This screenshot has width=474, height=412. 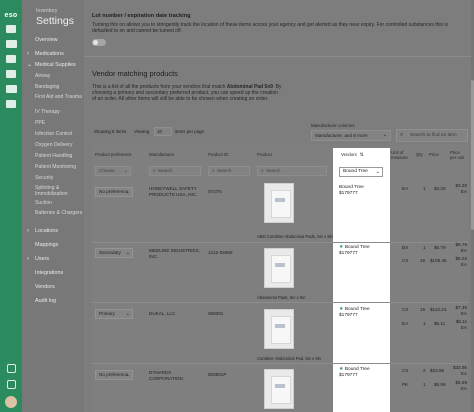 I want to click on sidebar-item-audit-log: Audit log, so click(x=53, y=301).